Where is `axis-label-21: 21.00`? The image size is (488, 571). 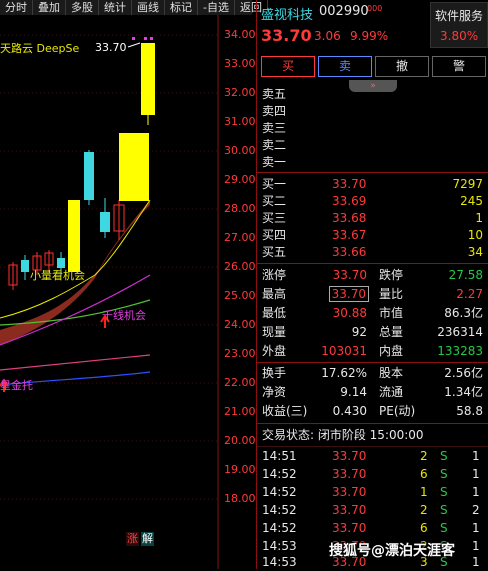 axis-label-21: 21.00 is located at coordinates (240, 411).